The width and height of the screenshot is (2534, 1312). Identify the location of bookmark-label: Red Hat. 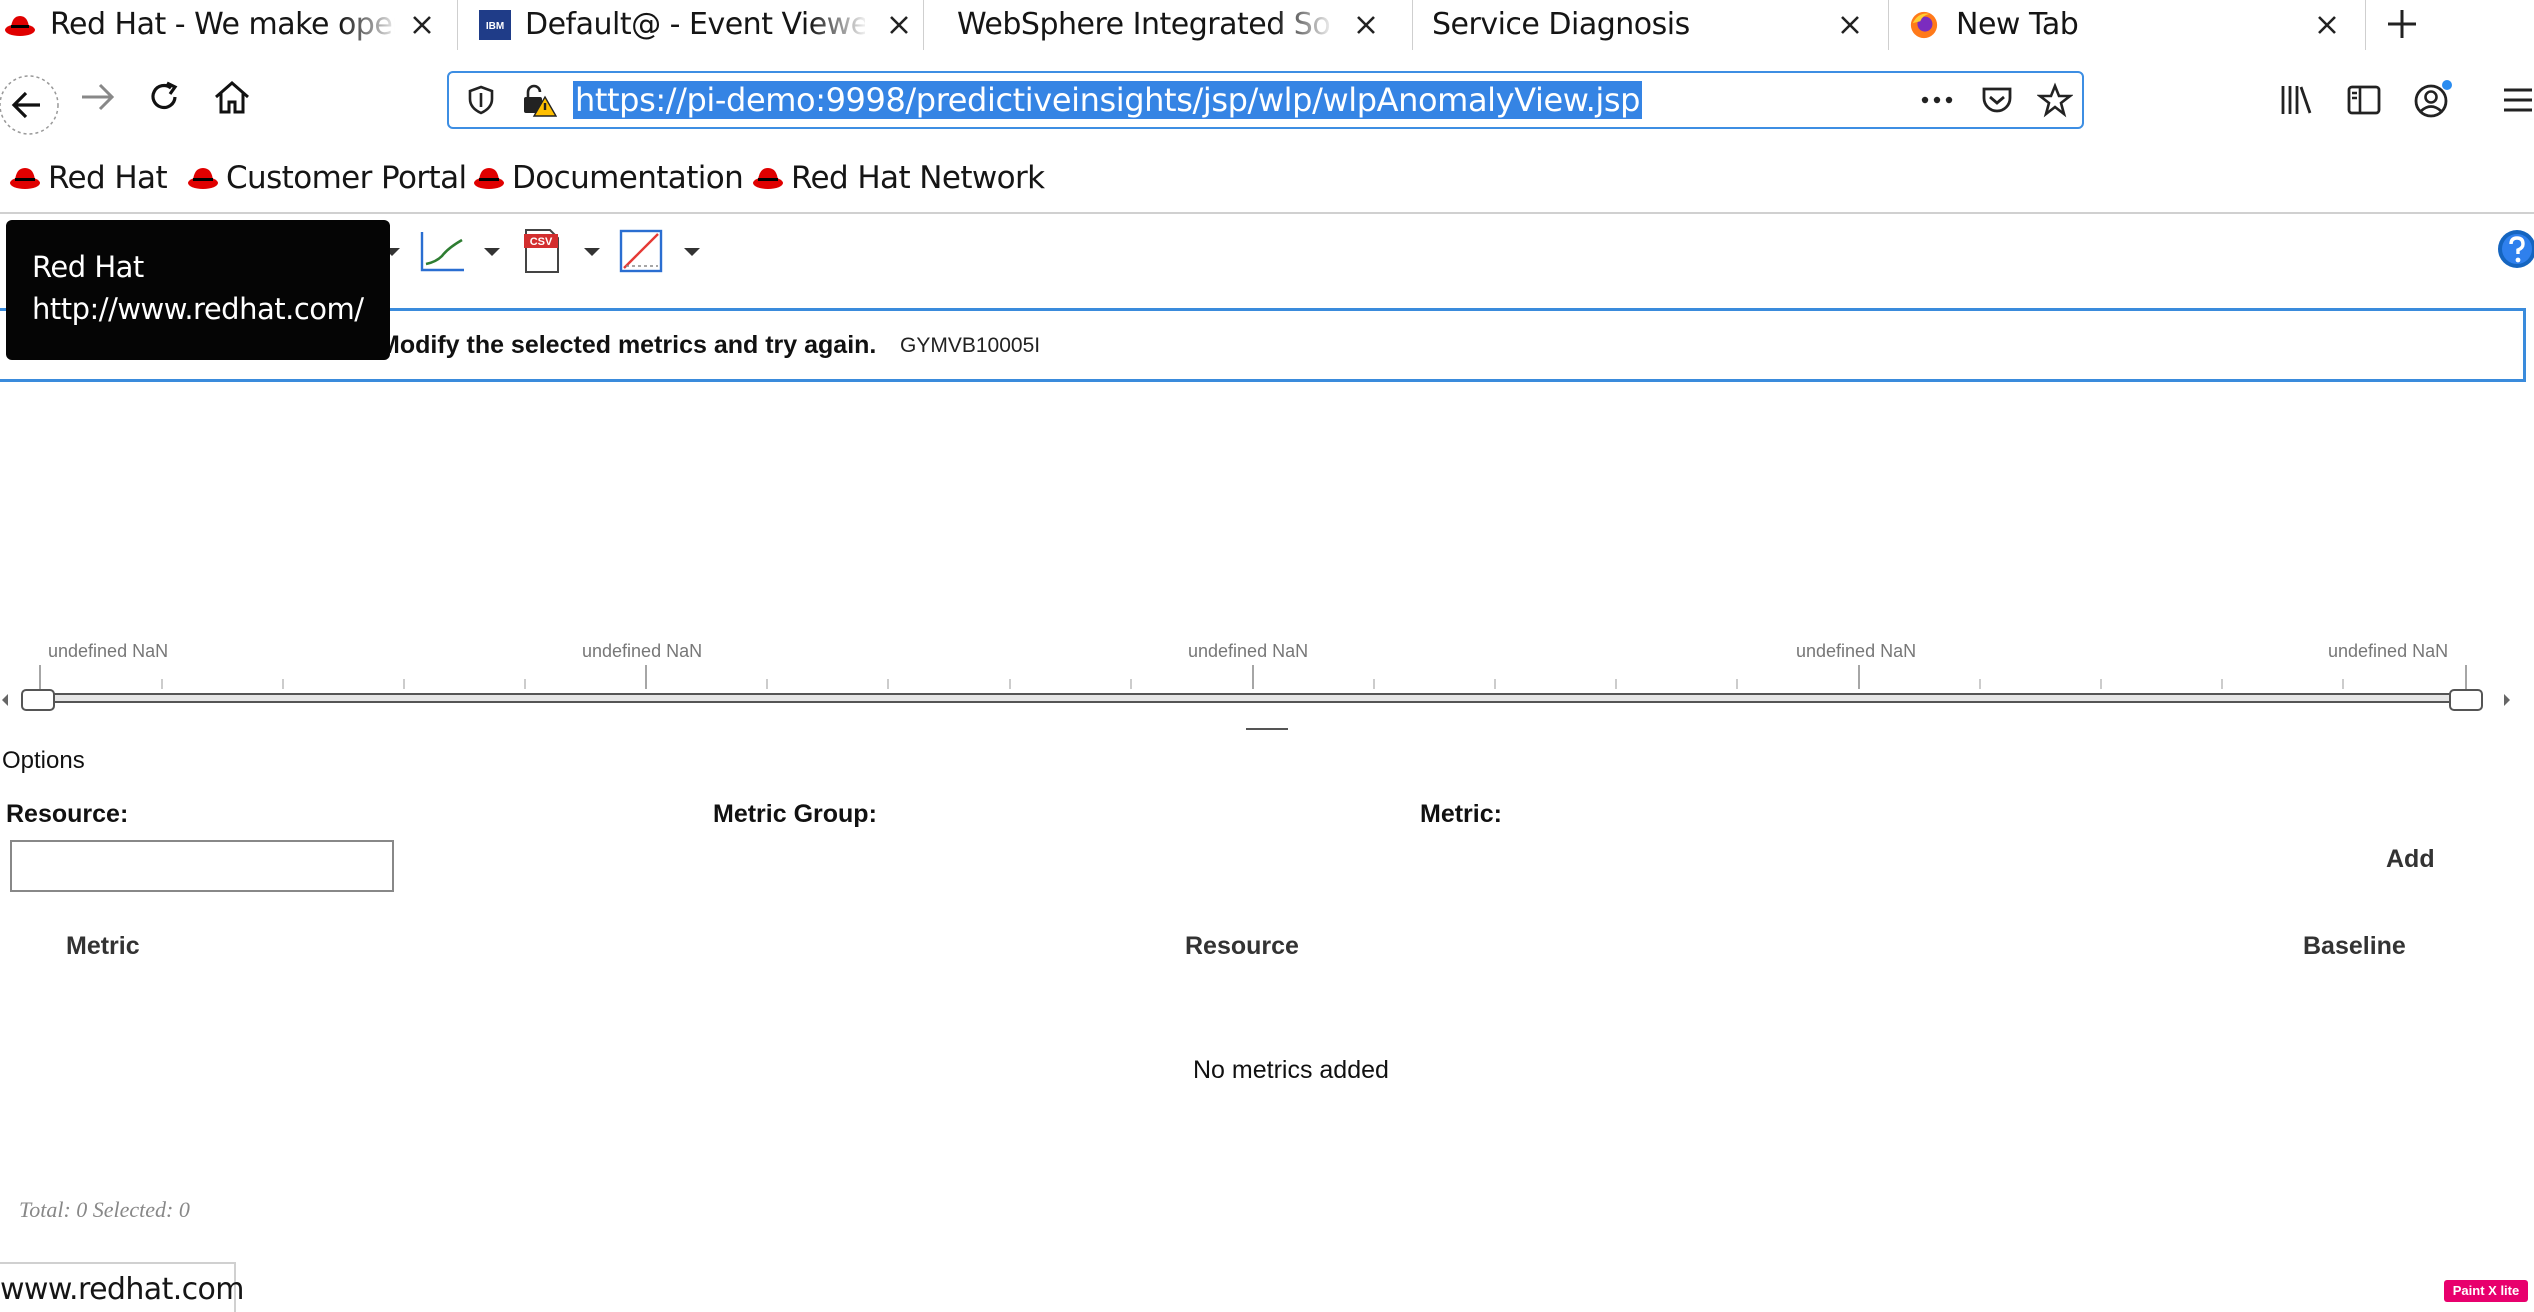
(108, 178).